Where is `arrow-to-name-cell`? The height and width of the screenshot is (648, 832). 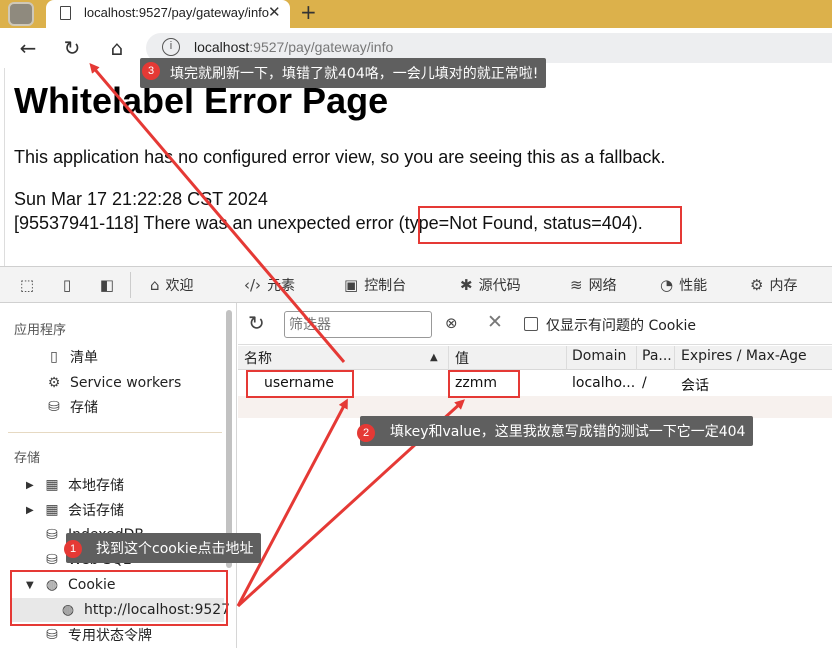 arrow-to-name-cell is located at coordinates (292, 502).